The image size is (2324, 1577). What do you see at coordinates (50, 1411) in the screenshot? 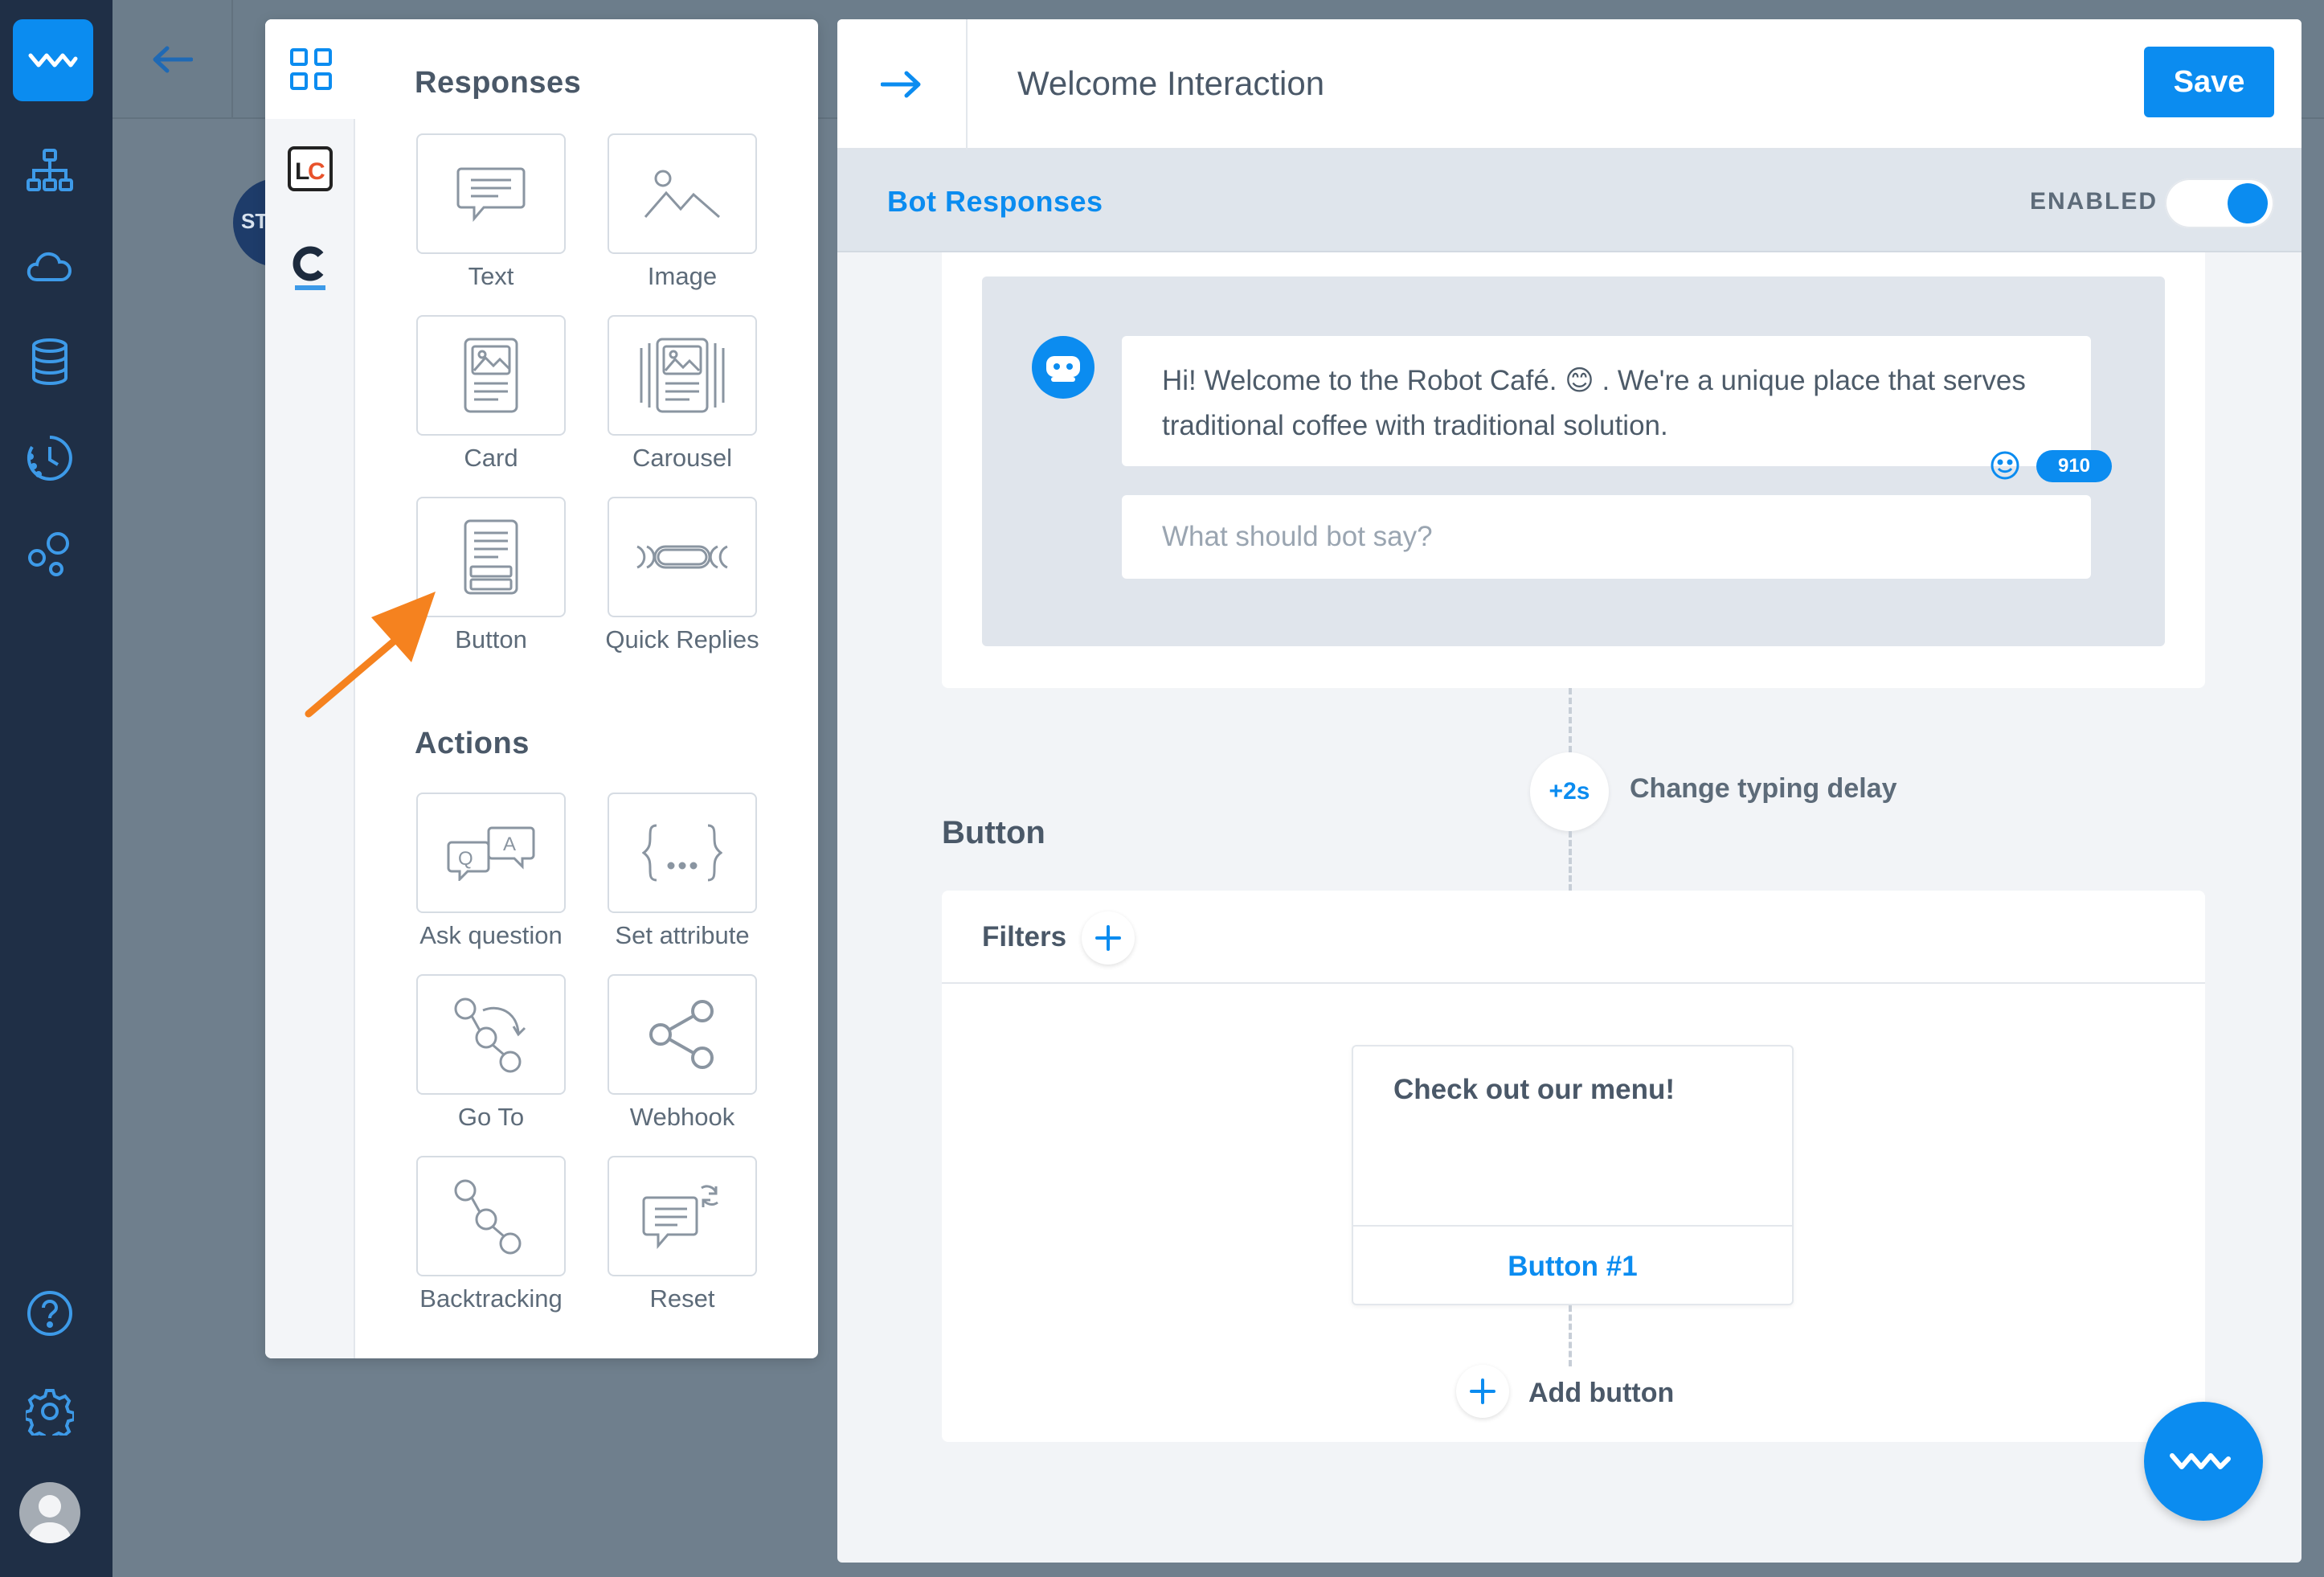
I see `gear-icon` at bounding box center [50, 1411].